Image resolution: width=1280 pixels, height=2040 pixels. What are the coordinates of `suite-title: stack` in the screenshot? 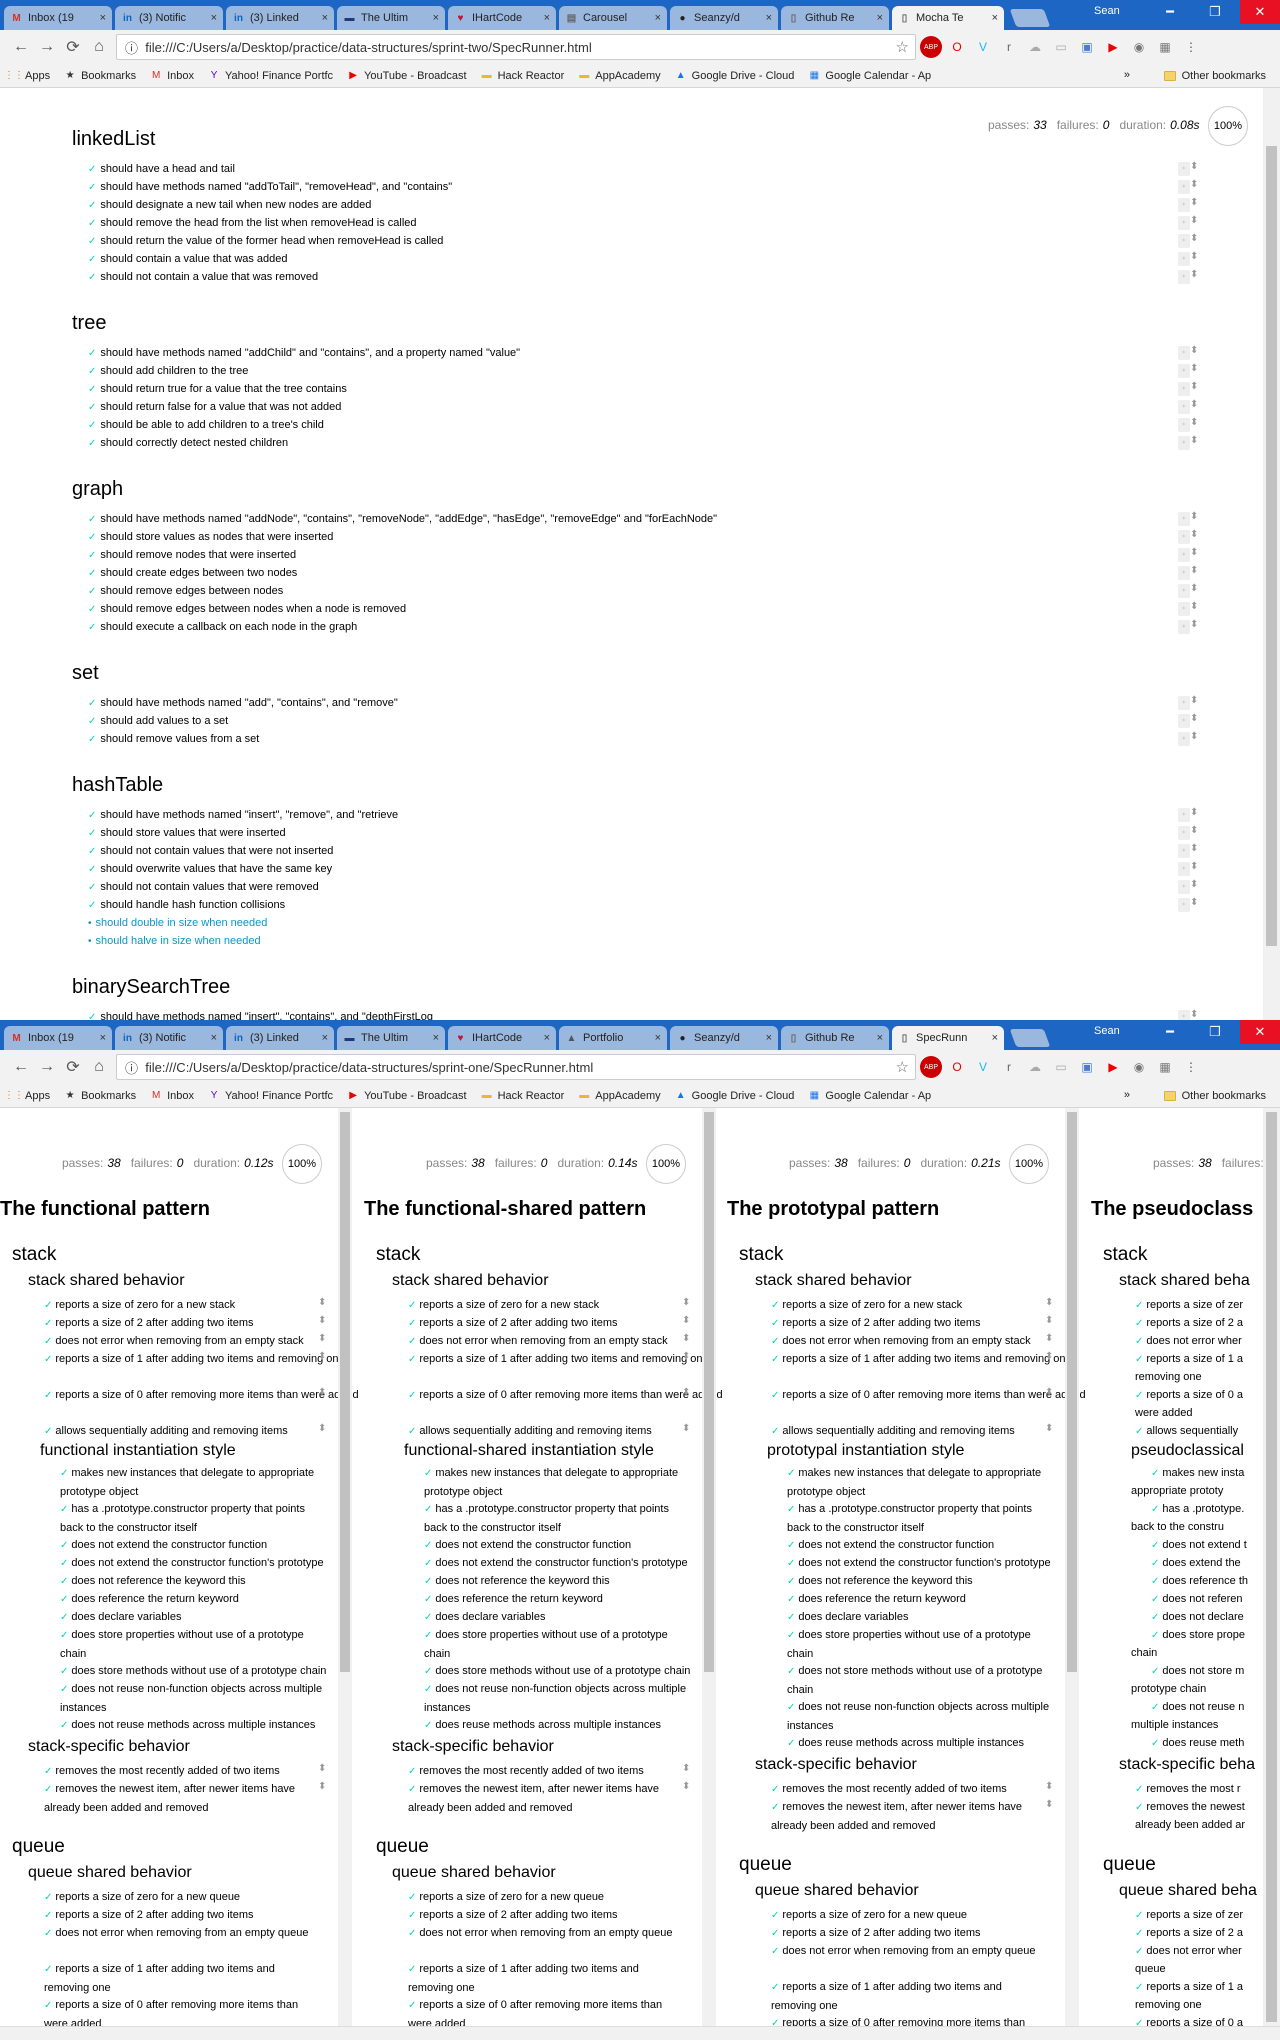 It's located at (34, 1255).